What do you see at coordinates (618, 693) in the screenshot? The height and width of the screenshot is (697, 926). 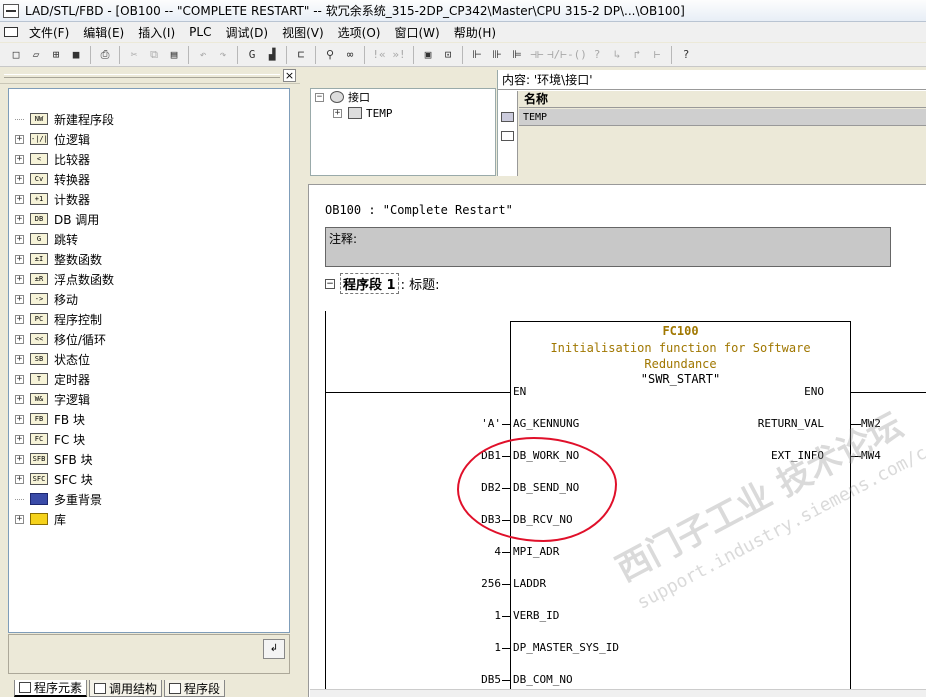 I see `horizontal-scrollbar` at bounding box center [618, 693].